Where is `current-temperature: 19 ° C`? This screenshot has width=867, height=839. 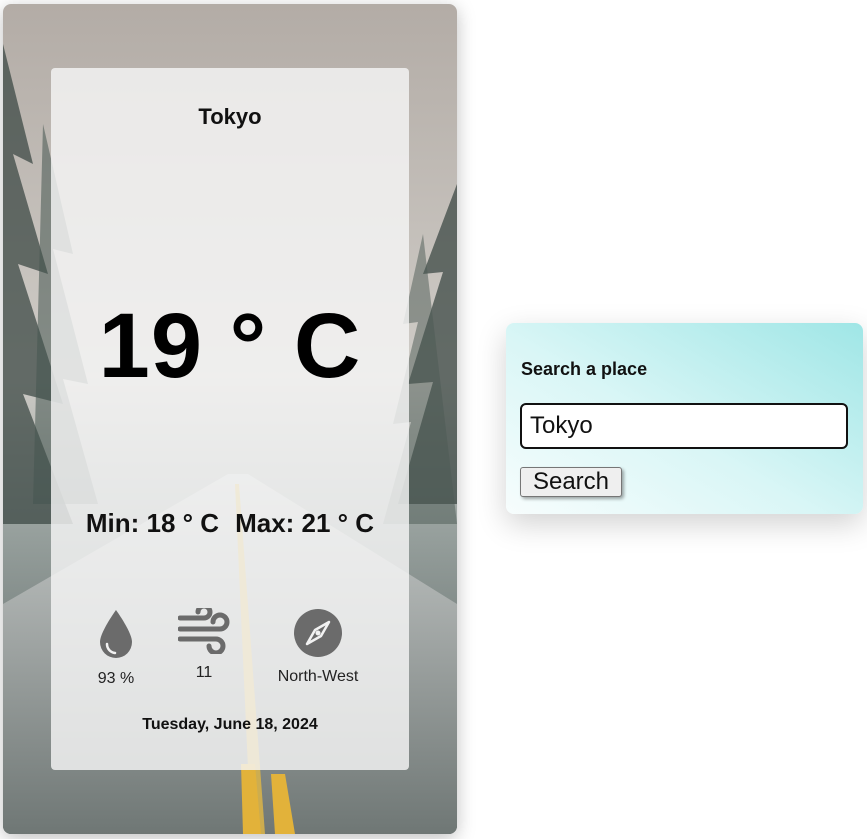
current-temperature: 19 ° C is located at coordinates (230, 346).